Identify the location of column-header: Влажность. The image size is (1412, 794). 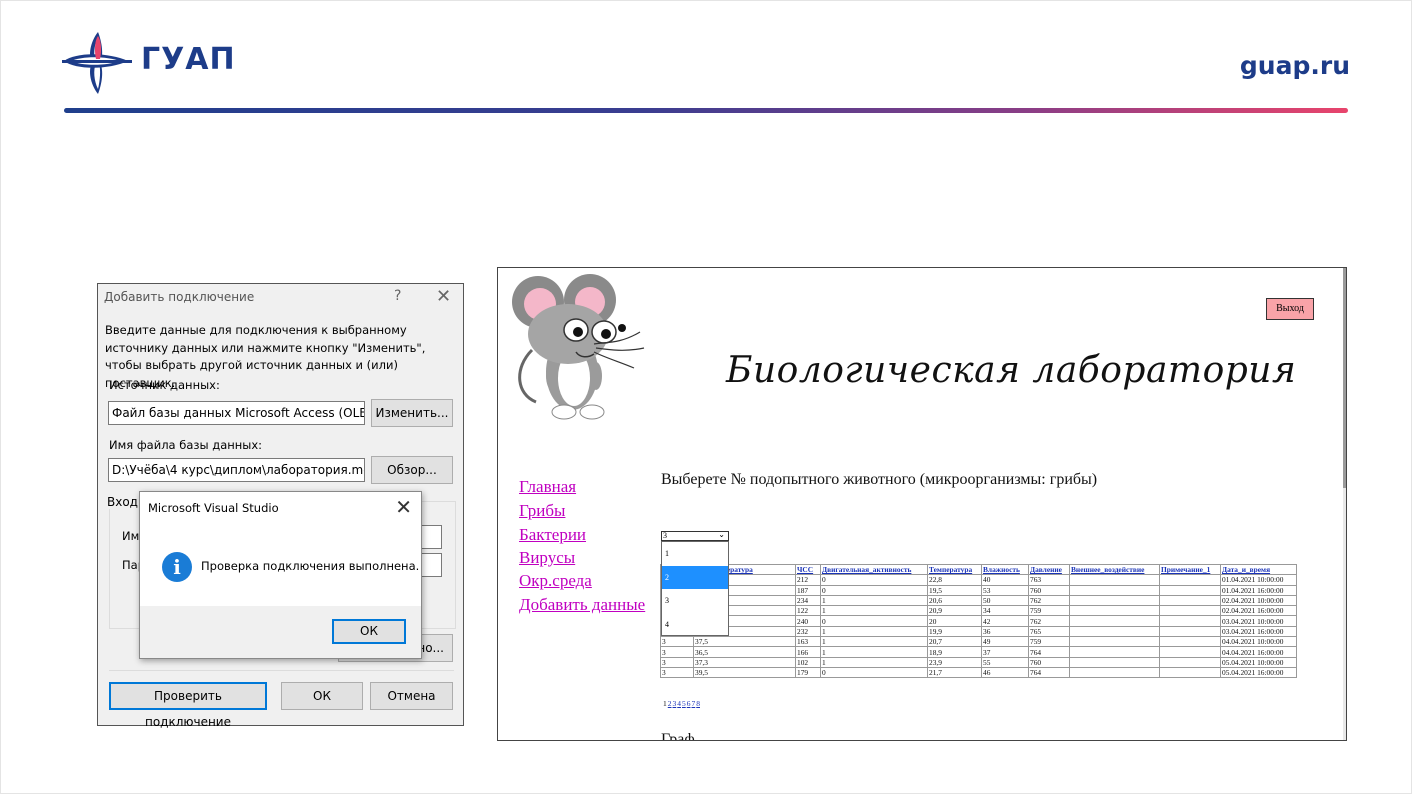
(1005, 569).